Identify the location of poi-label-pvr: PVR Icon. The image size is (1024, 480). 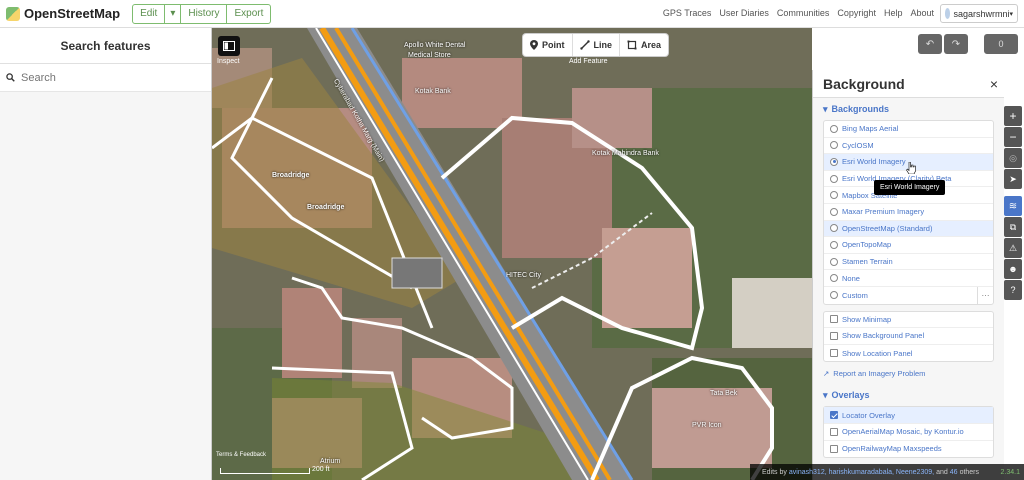
(707, 425).